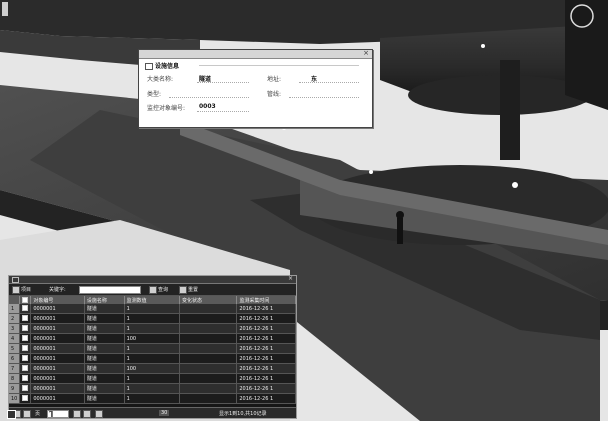 The width and height of the screenshot is (608, 421). I want to click on grid-icon, so click(16, 290).